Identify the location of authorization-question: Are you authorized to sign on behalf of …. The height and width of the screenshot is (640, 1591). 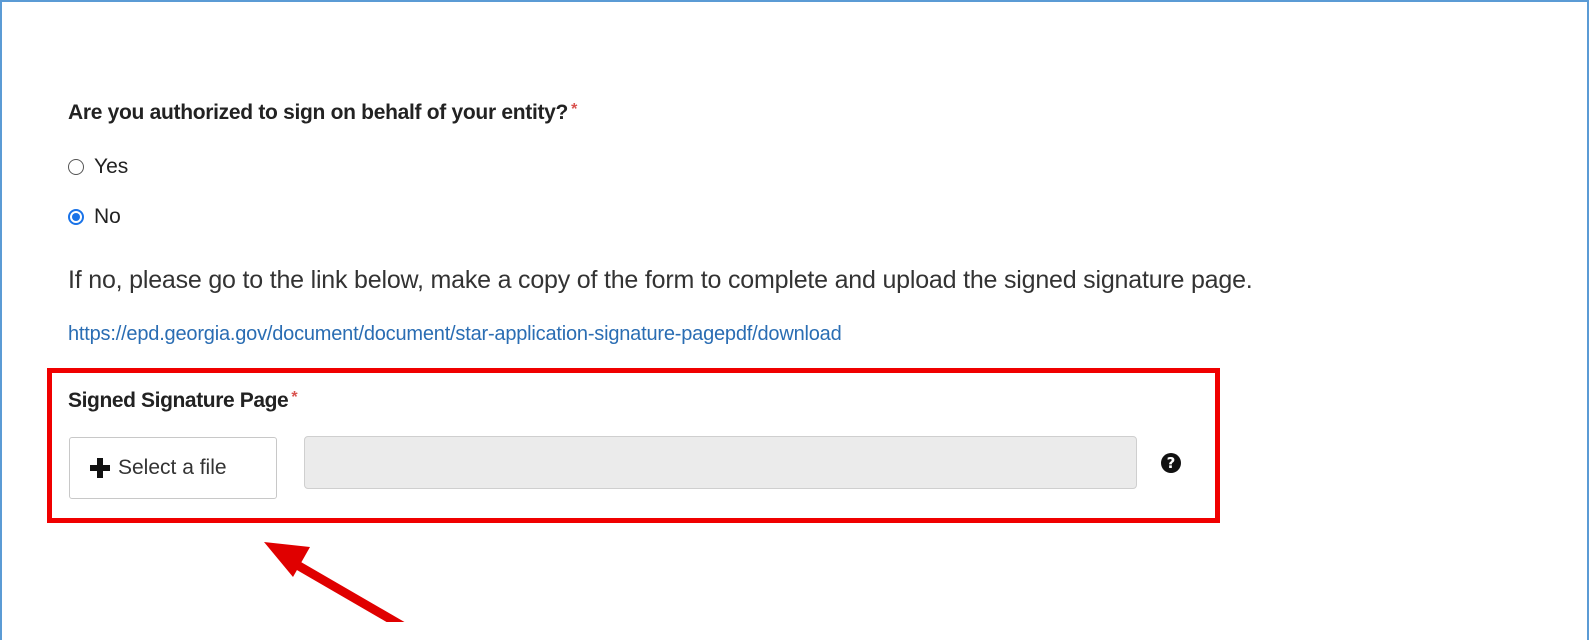
(322, 113).